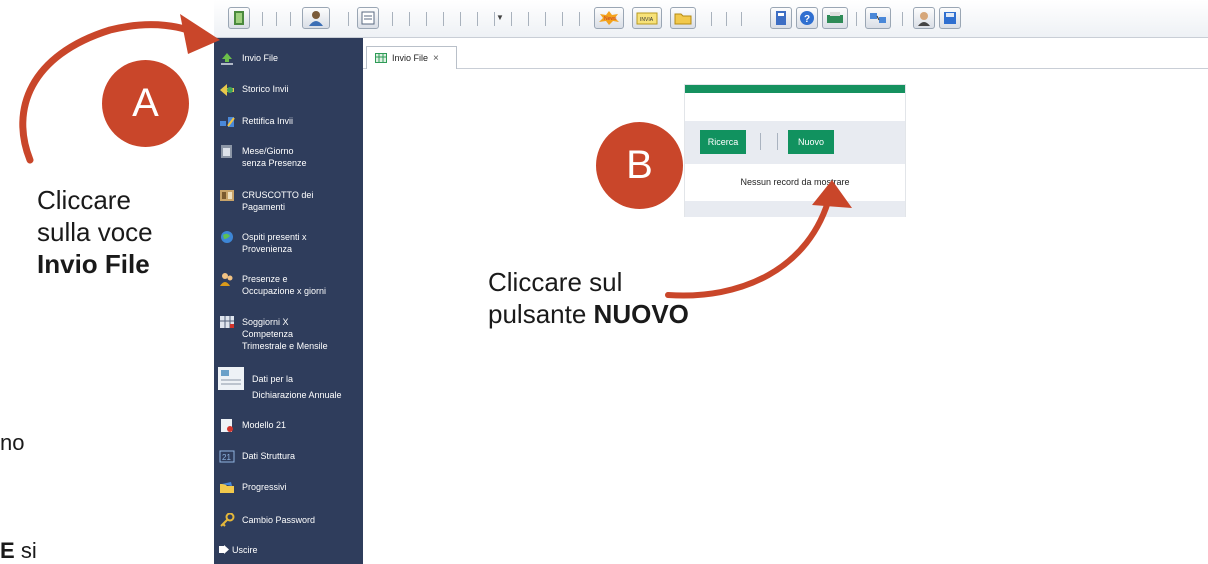 This screenshot has height=564, width=1208. Describe the element at coordinates (264, 425) in the screenshot. I see `sidebar-item-label: Modello 21` at that location.